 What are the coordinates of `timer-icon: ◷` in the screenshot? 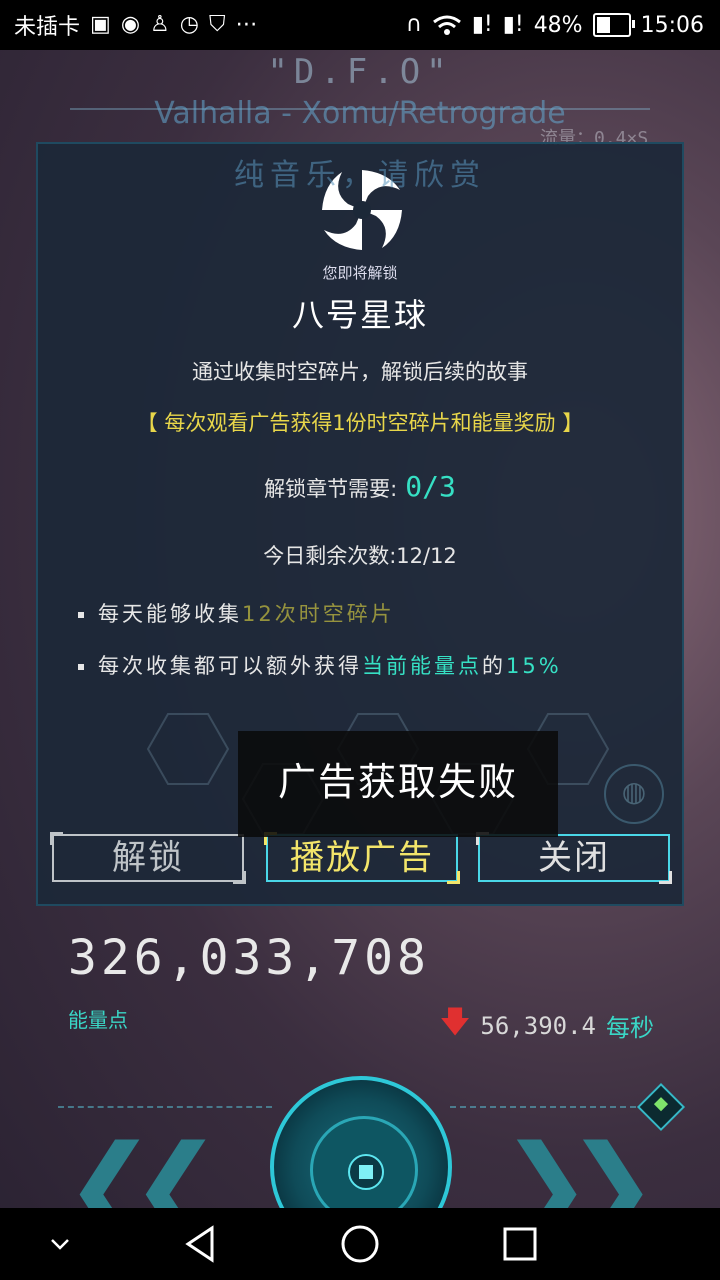 It's located at (189, 24).